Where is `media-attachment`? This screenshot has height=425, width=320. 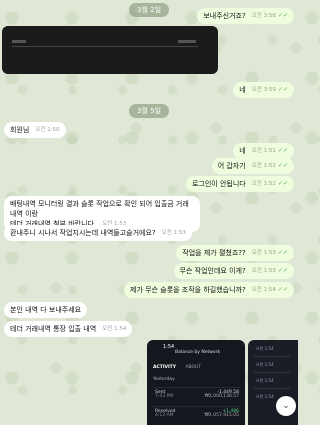
media-attachment is located at coordinates (110, 50).